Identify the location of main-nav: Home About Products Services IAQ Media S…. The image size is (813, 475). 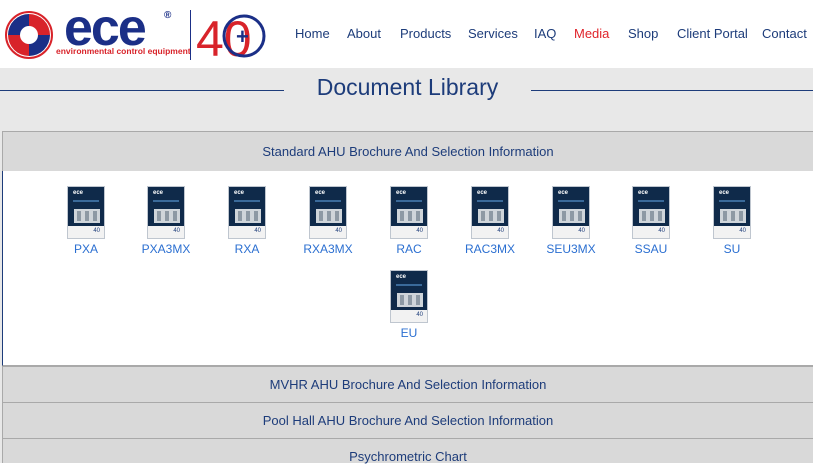
(406, 36).